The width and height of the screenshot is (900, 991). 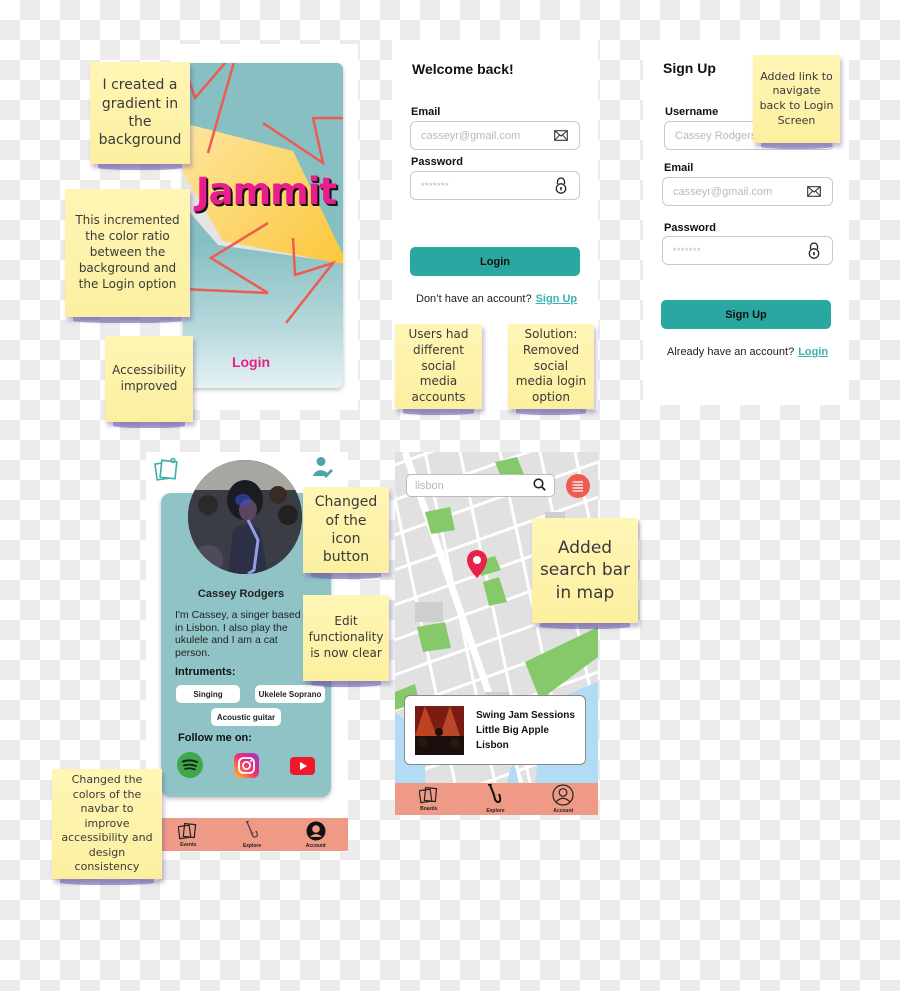 I want to click on instrument-chip: Singing, so click(x=208, y=694).